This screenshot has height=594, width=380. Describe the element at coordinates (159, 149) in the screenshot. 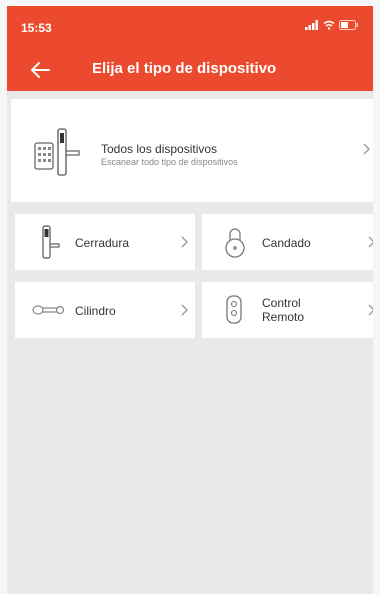

I see `all-devices-title: Todos los dispositivos` at that location.